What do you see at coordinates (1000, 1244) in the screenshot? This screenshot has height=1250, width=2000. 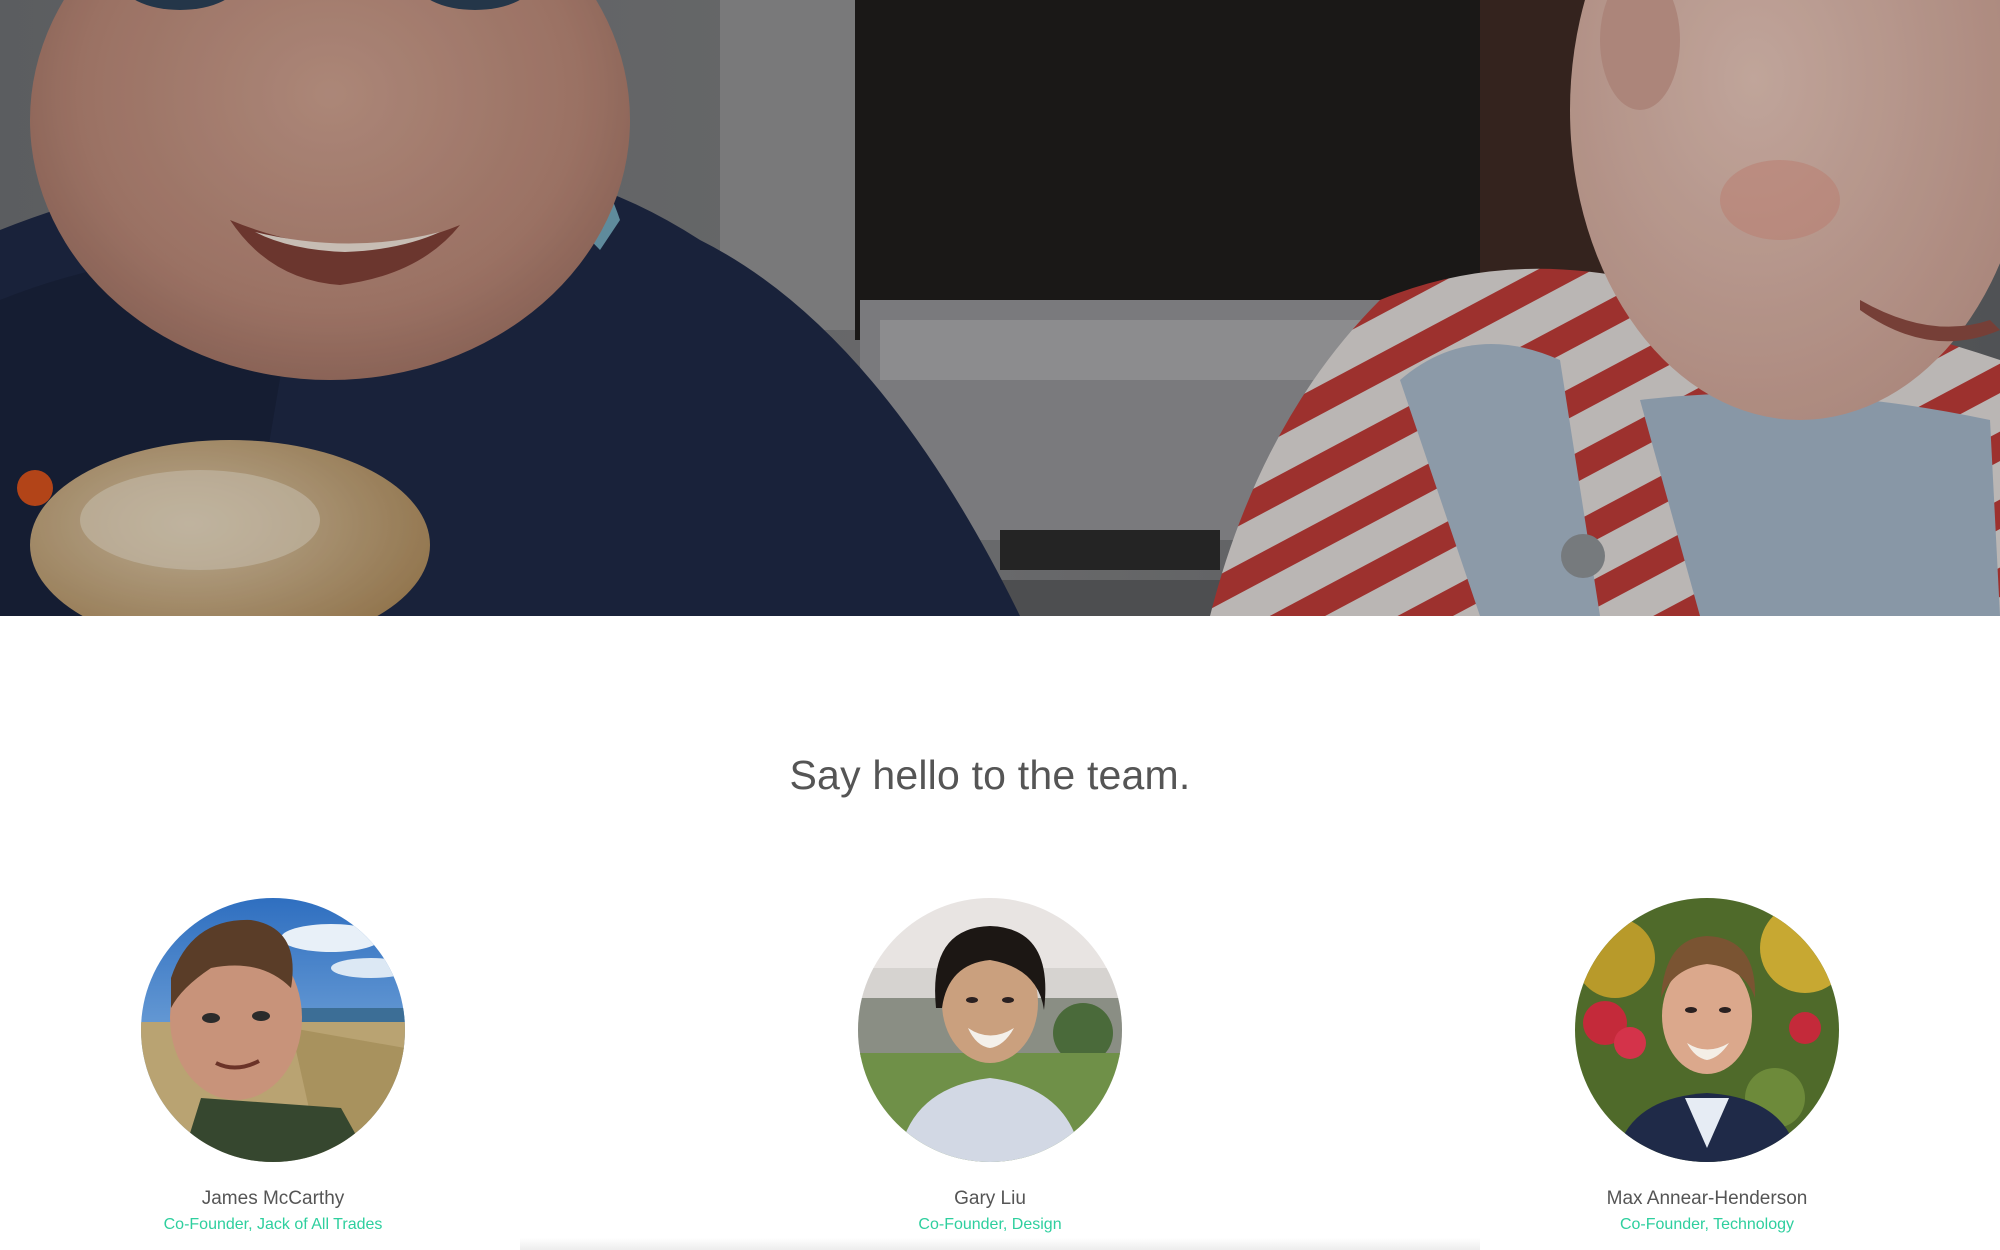 I see `bottom-fade-divider` at bounding box center [1000, 1244].